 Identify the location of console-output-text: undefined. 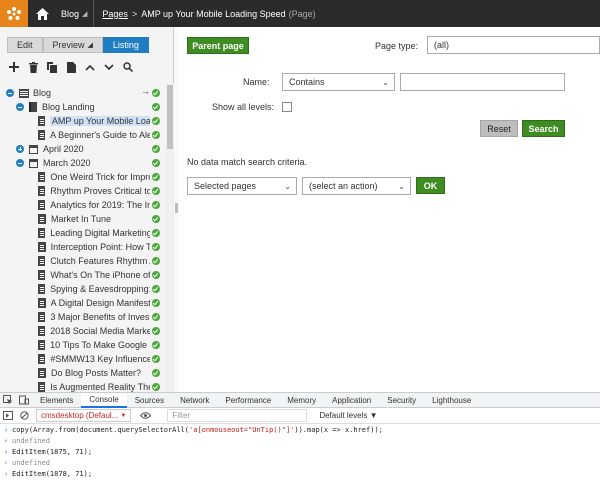
(31, 440).